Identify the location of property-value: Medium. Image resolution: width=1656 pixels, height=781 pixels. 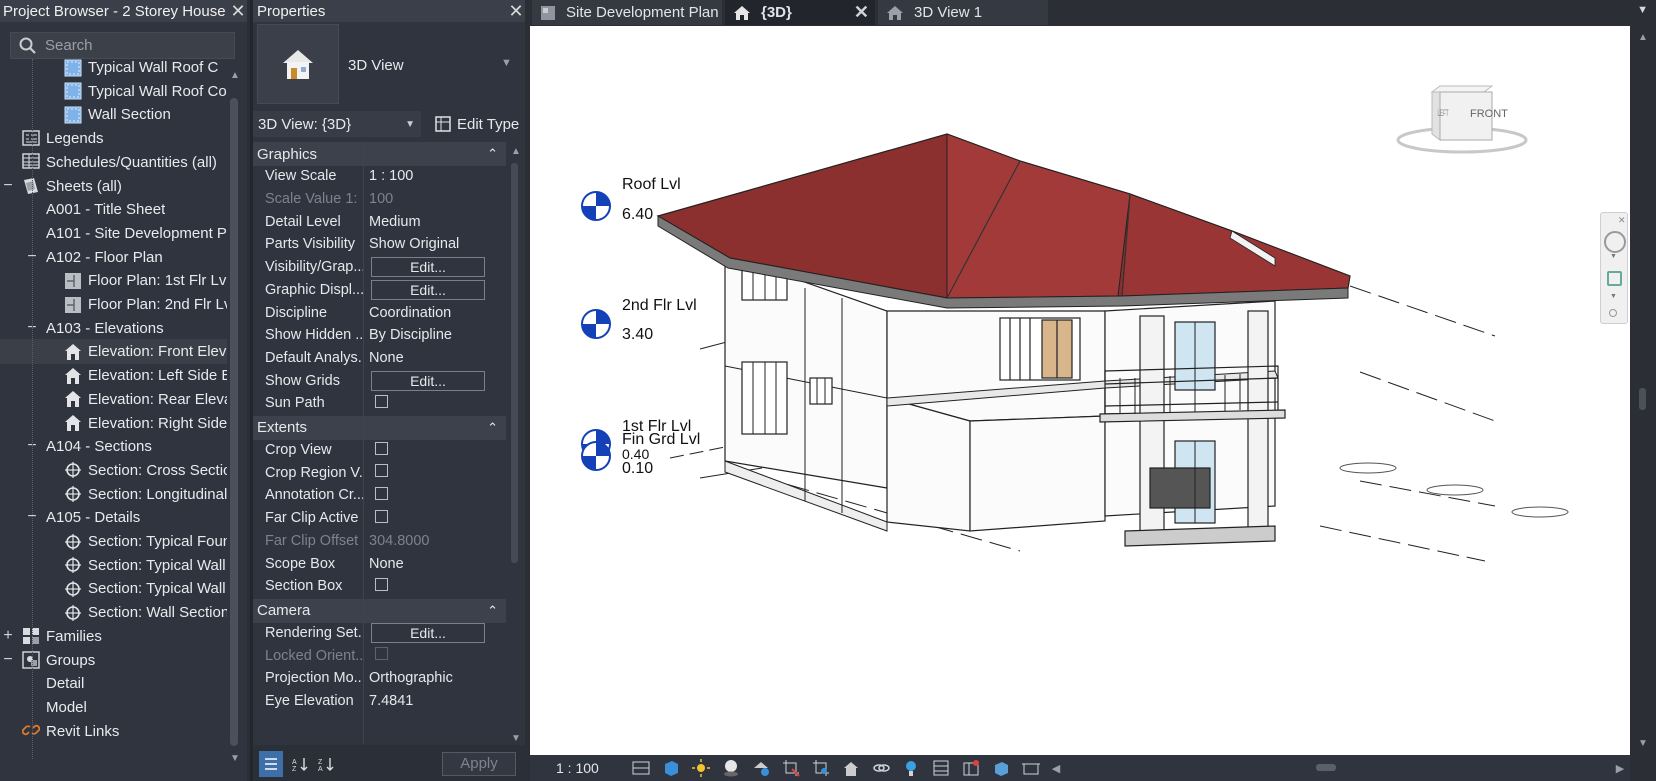
(434, 222).